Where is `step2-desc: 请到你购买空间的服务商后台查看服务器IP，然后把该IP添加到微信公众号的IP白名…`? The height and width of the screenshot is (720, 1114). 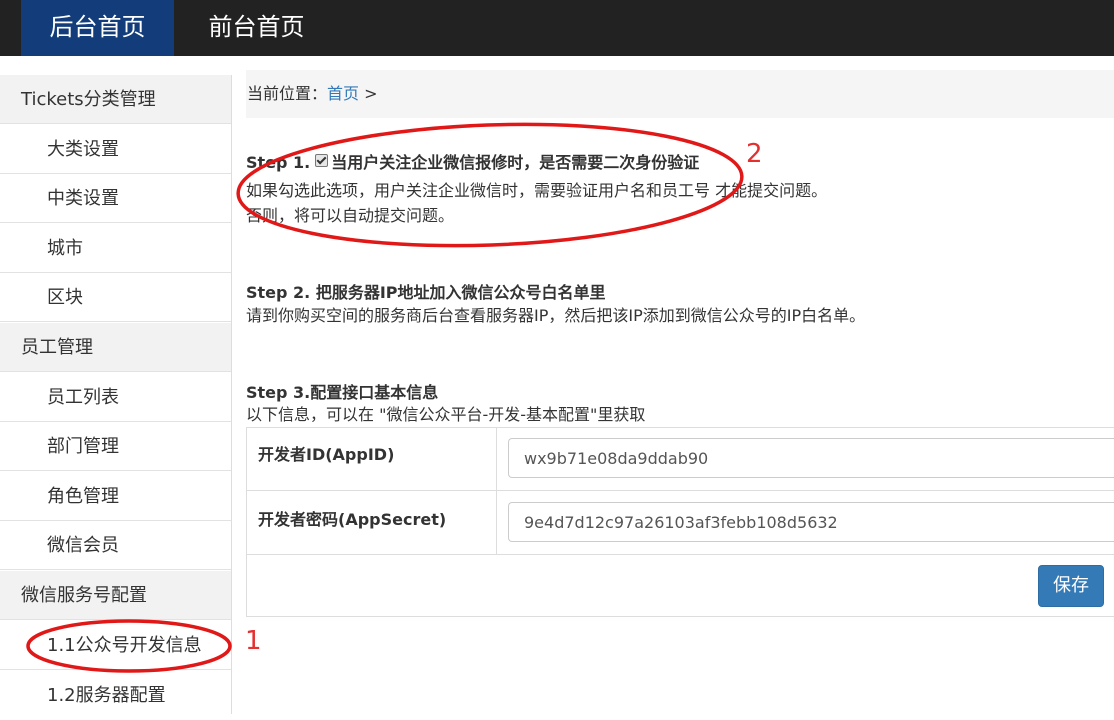
step2-desc: 请到你购买空间的服务商后台查看服务器IP，然后把该IP添加到微信公众号的IP白名… is located at coordinates (556, 315).